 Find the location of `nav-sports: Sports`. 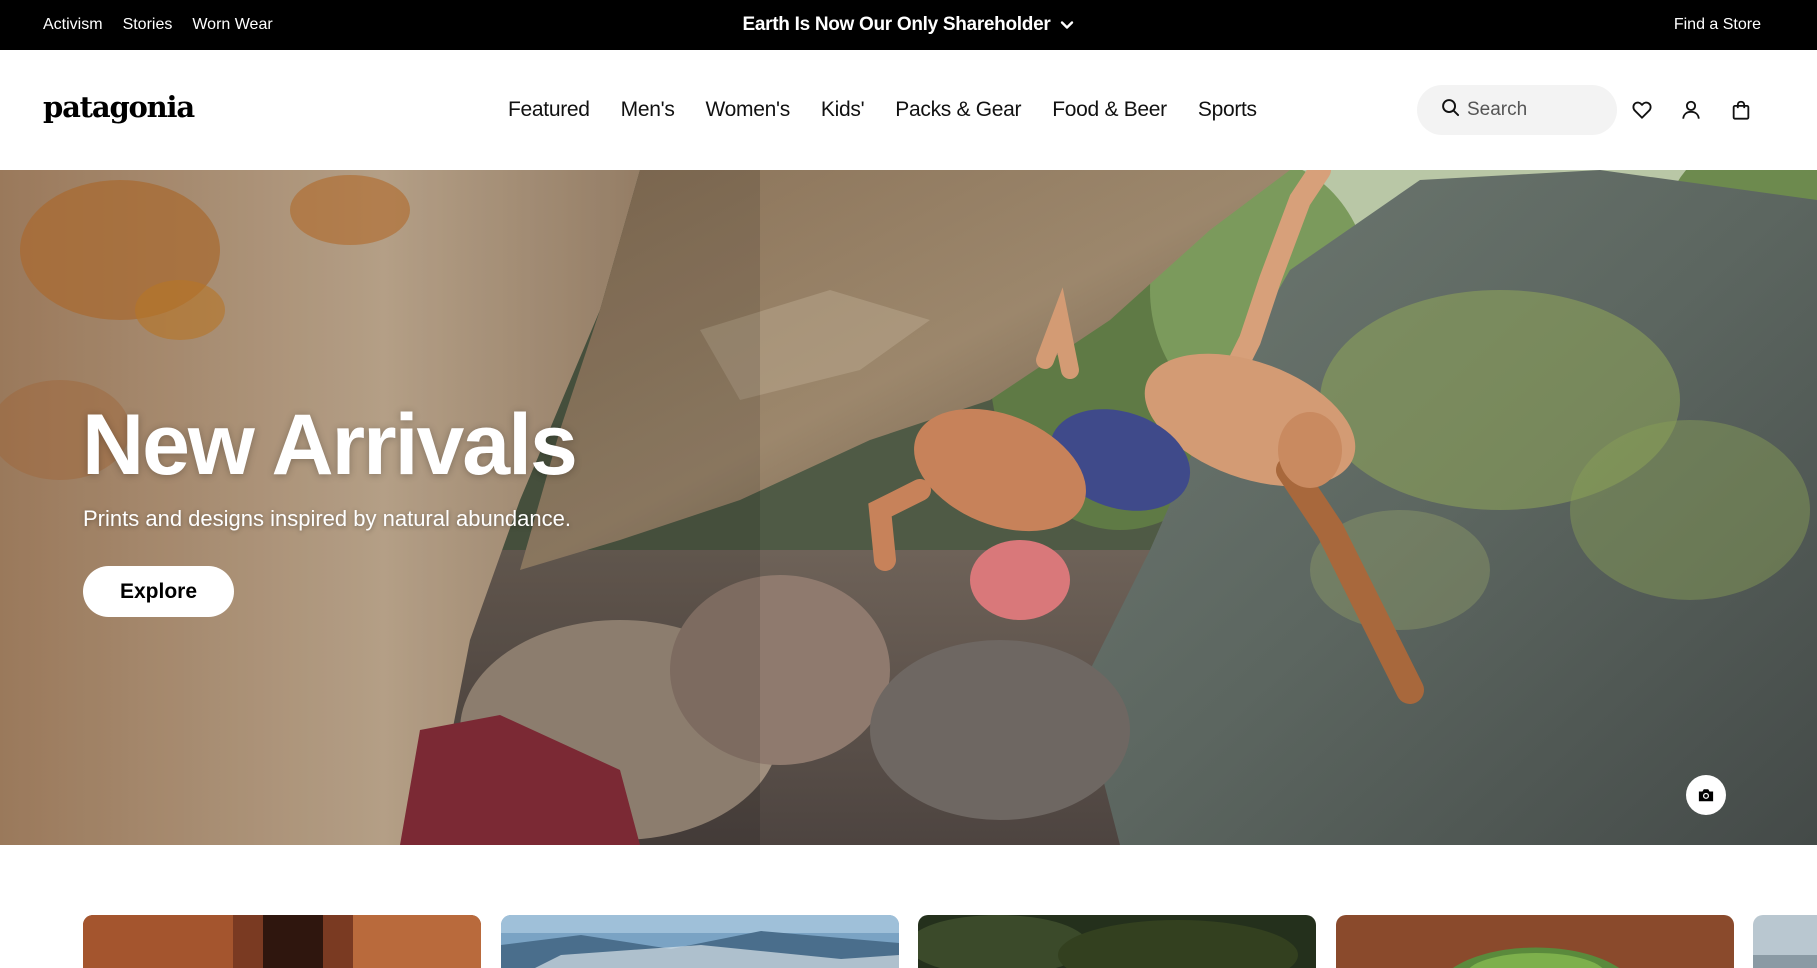

nav-sports: Sports is located at coordinates (1227, 110).